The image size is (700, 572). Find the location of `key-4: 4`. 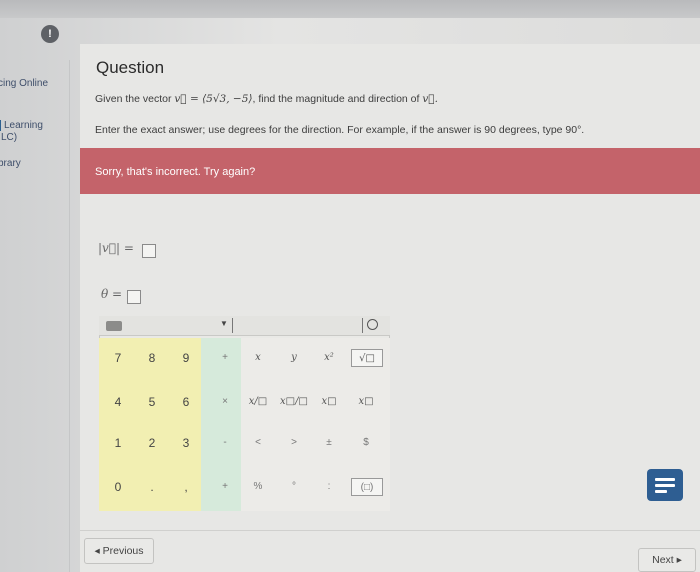

key-4: 4 is located at coordinates (118, 402).